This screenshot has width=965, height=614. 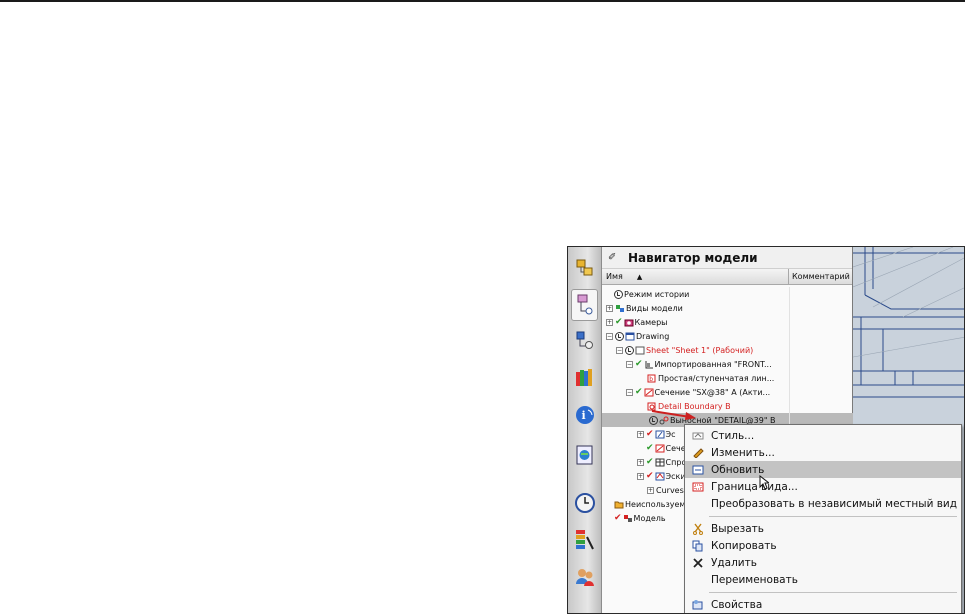 I want to click on menu-item-rename: Переименовать, so click(x=823, y=579).